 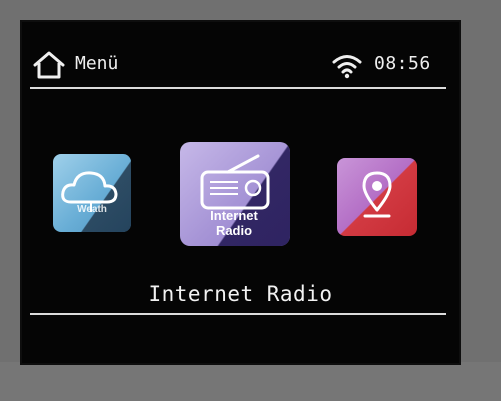 I want to click on home-icon, so click(x=49, y=65).